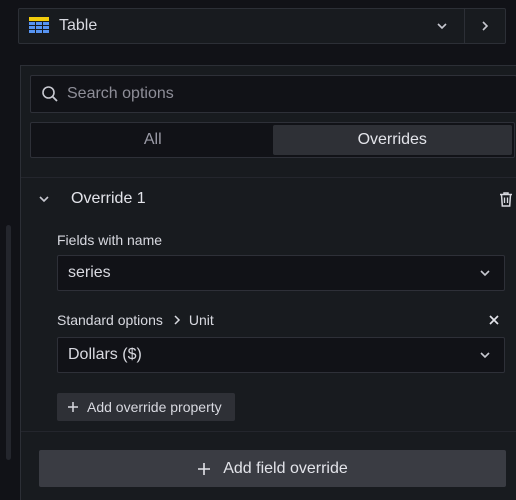  What do you see at coordinates (105, 354) in the screenshot?
I see `unit-value: Dollars ($)` at bounding box center [105, 354].